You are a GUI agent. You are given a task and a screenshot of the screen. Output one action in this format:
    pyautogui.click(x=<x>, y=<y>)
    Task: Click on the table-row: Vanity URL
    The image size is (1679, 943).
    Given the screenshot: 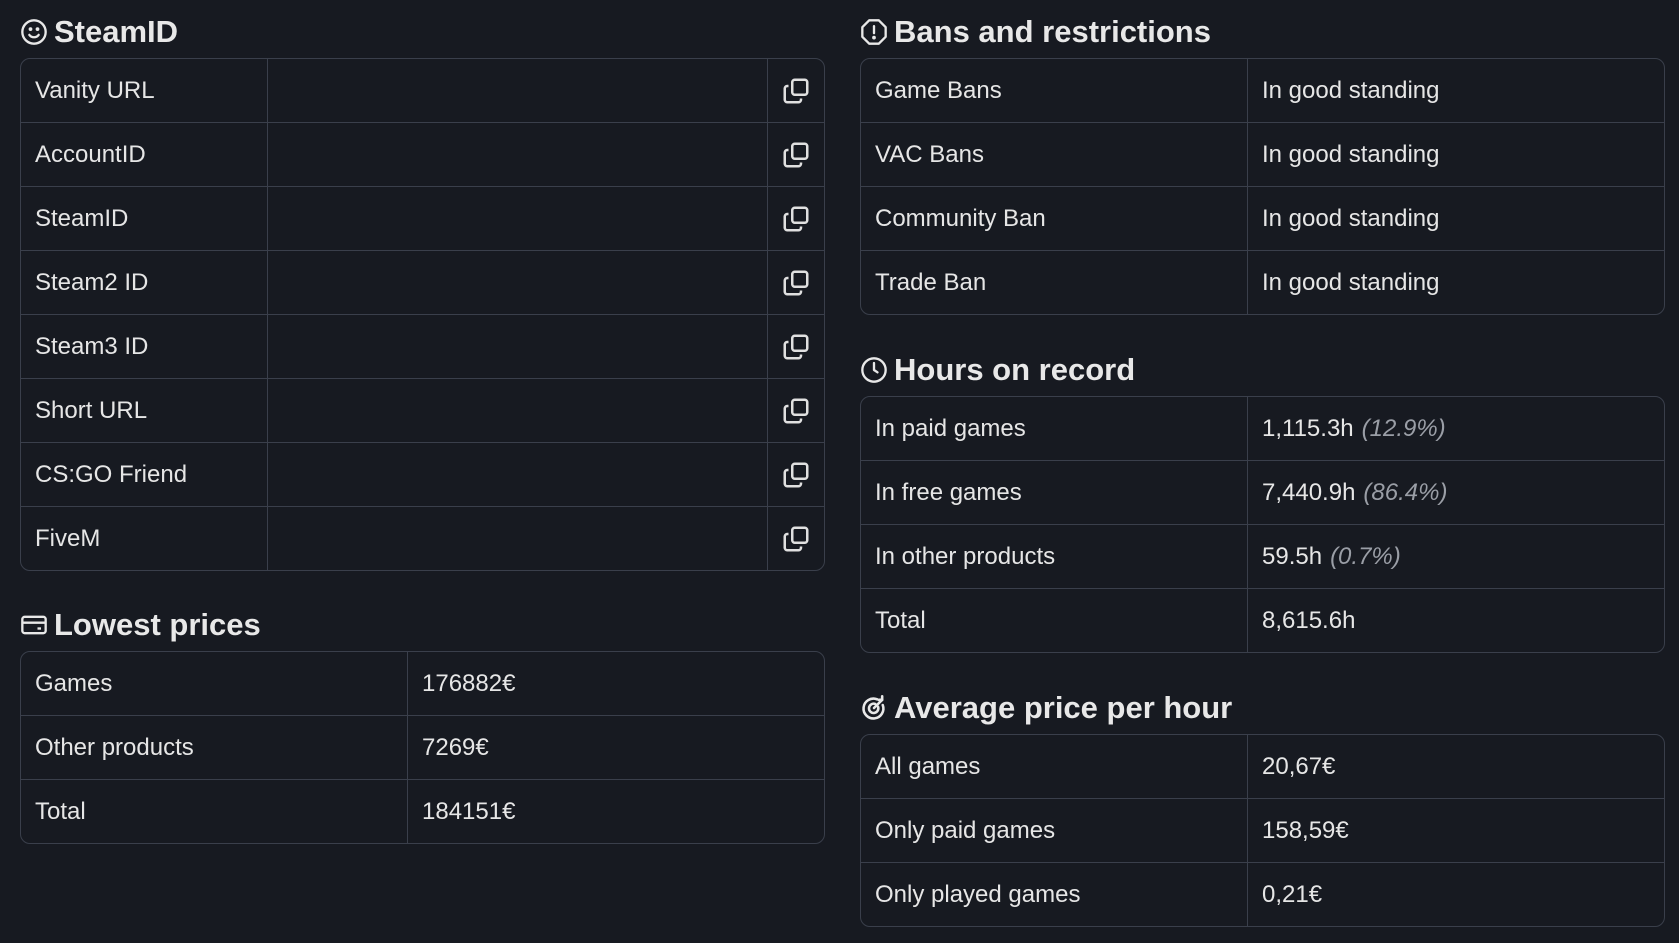 What is the action you would take?
    pyautogui.click(x=422, y=90)
    